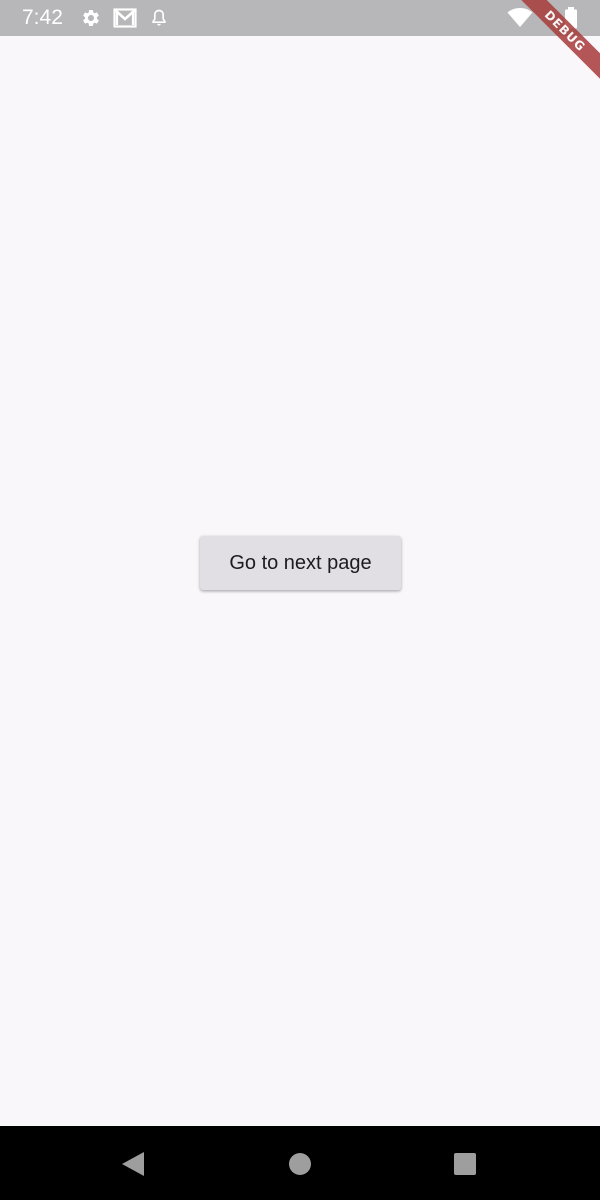 This screenshot has width=600, height=1200. What do you see at coordinates (42, 17) in the screenshot?
I see `status-time: 7:42` at bounding box center [42, 17].